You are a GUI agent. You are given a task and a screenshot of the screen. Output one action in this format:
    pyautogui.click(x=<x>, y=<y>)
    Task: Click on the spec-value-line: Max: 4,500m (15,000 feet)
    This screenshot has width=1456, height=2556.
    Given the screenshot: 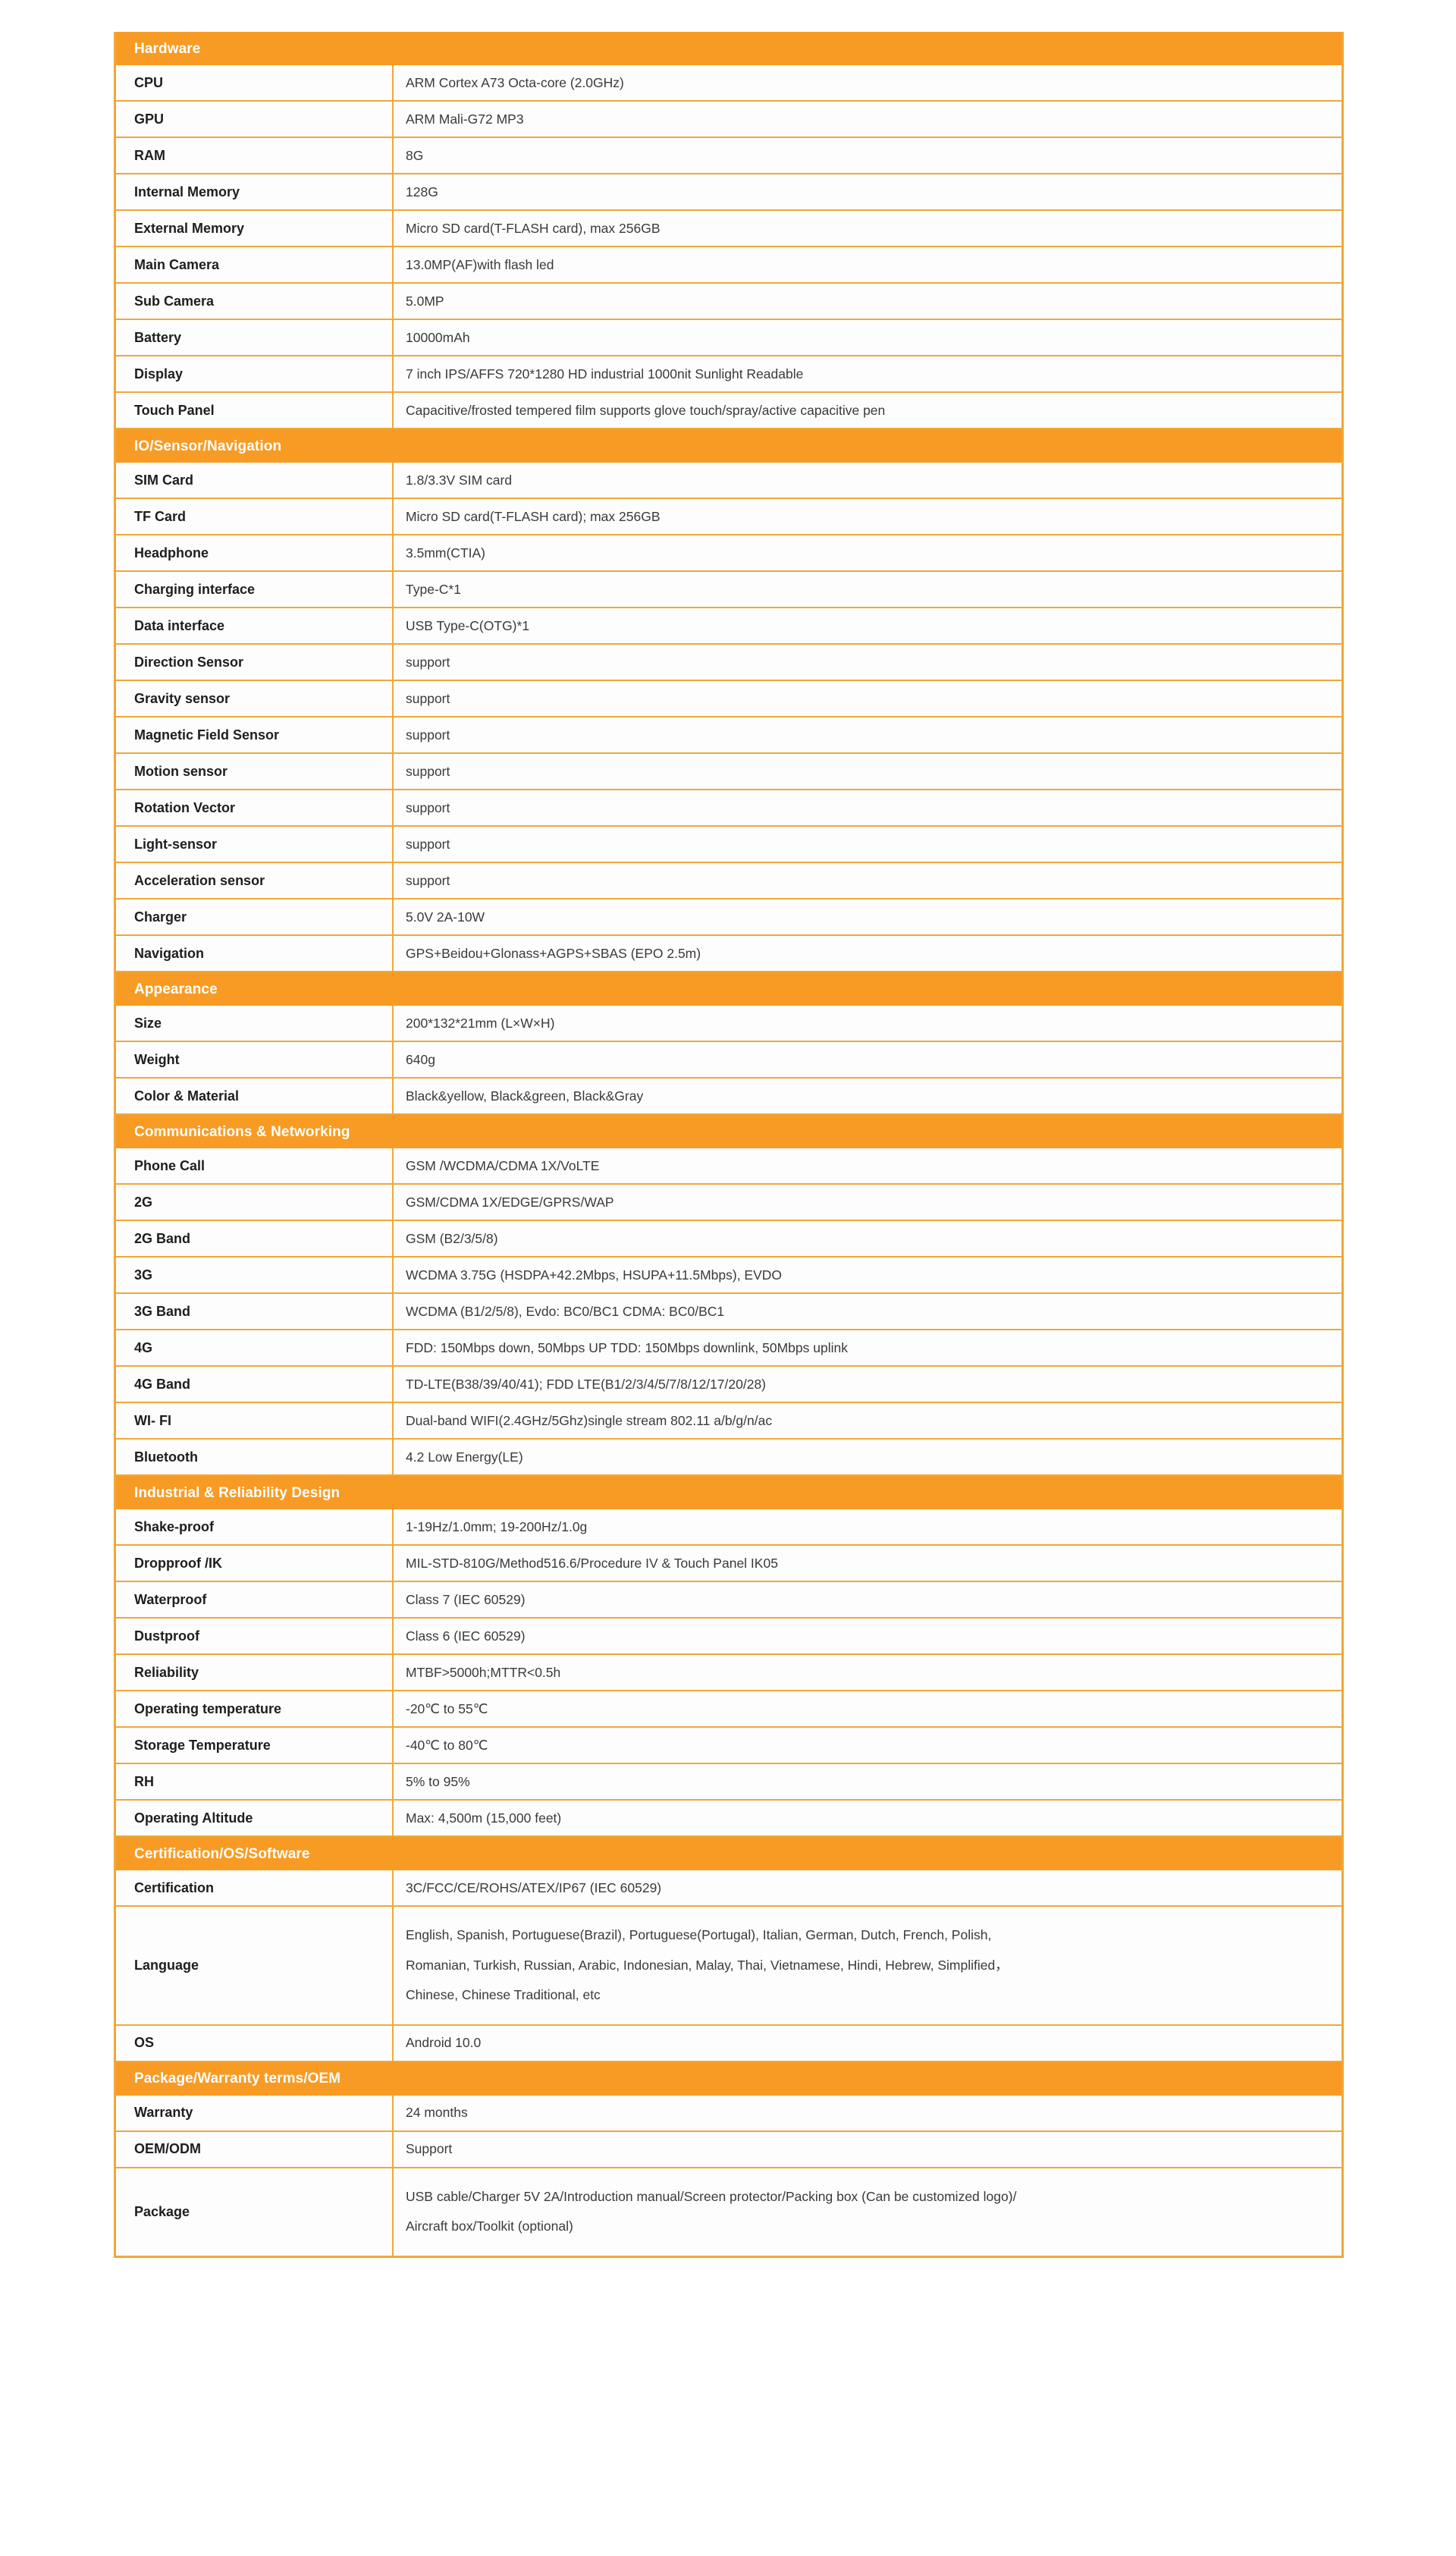 What is the action you would take?
    pyautogui.click(x=484, y=1818)
    